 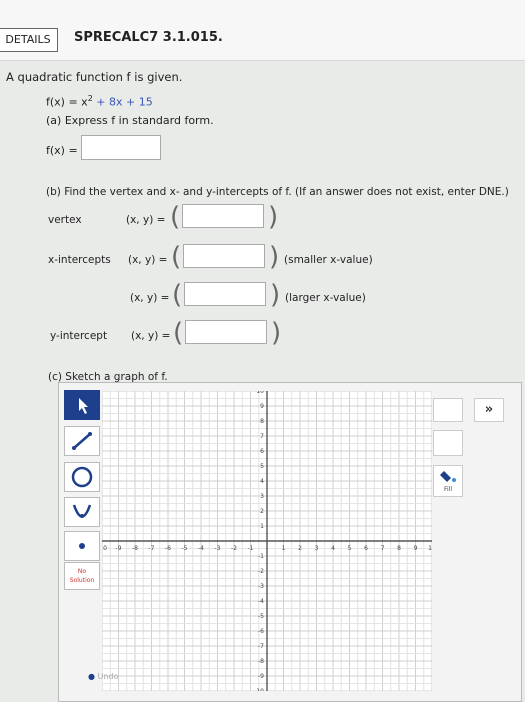 What do you see at coordinates (121, 147) in the screenshot?
I see `standard-form-input` at bounding box center [121, 147].